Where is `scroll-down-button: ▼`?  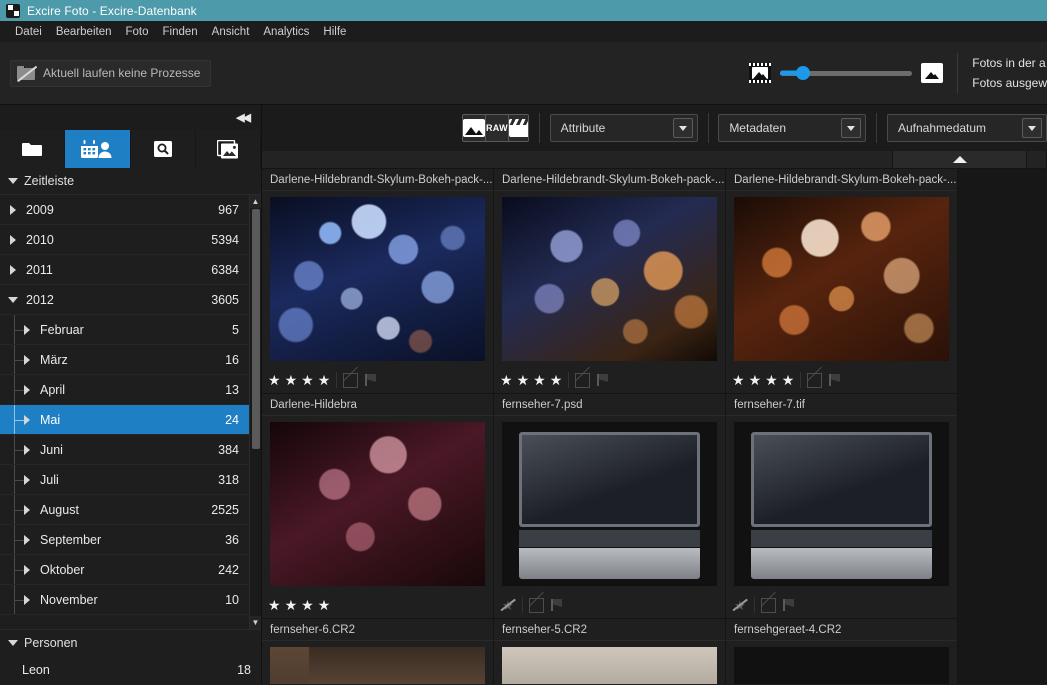 scroll-down-button: ▼ is located at coordinates (255, 622).